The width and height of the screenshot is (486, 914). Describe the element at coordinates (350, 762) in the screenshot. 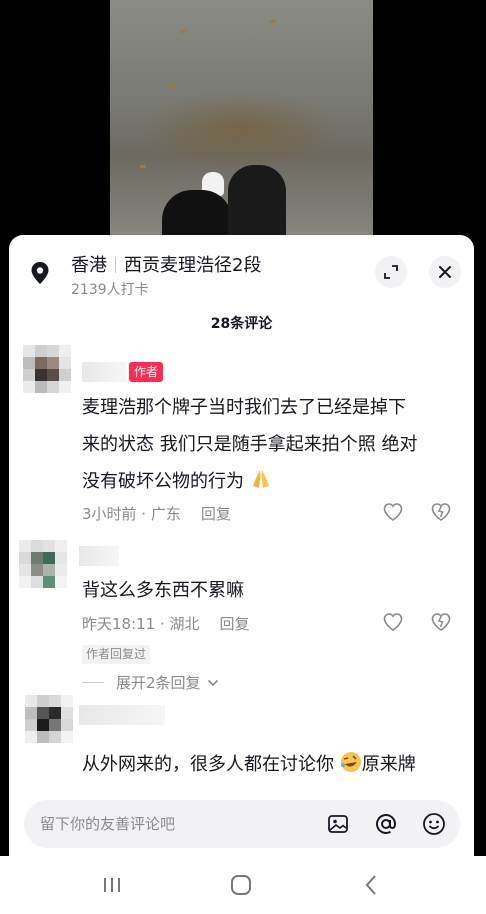

I see `rofl-face-emoji-icon` at that location.